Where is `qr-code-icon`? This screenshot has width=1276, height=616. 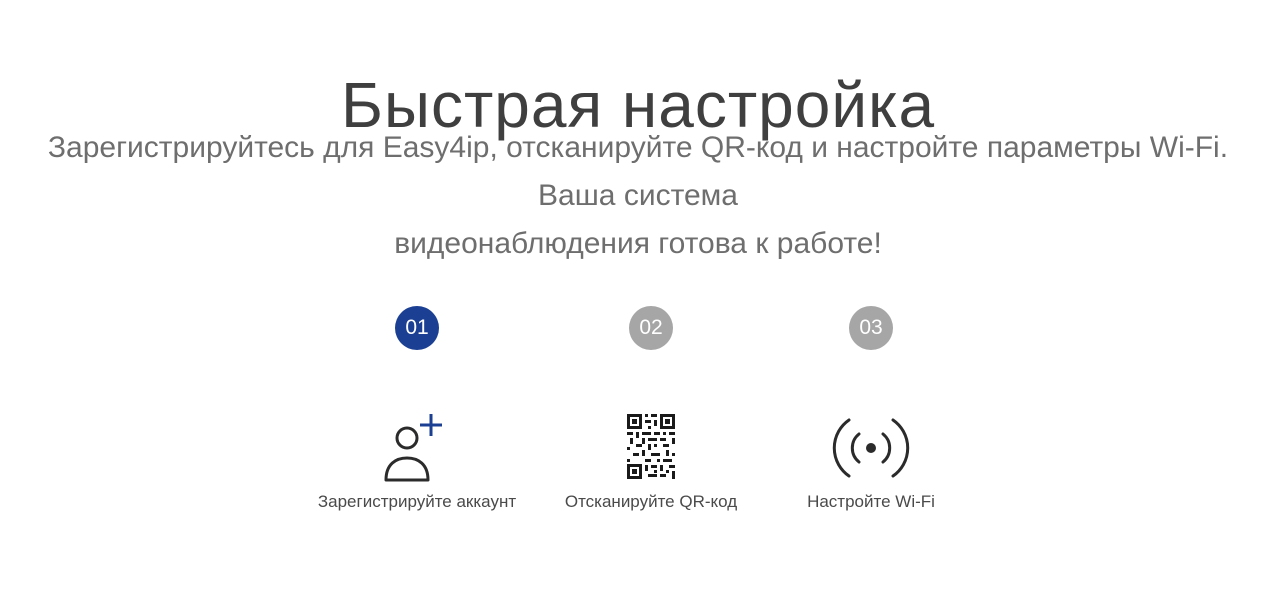
qr-code-icon is located at coordinates (651, 446).